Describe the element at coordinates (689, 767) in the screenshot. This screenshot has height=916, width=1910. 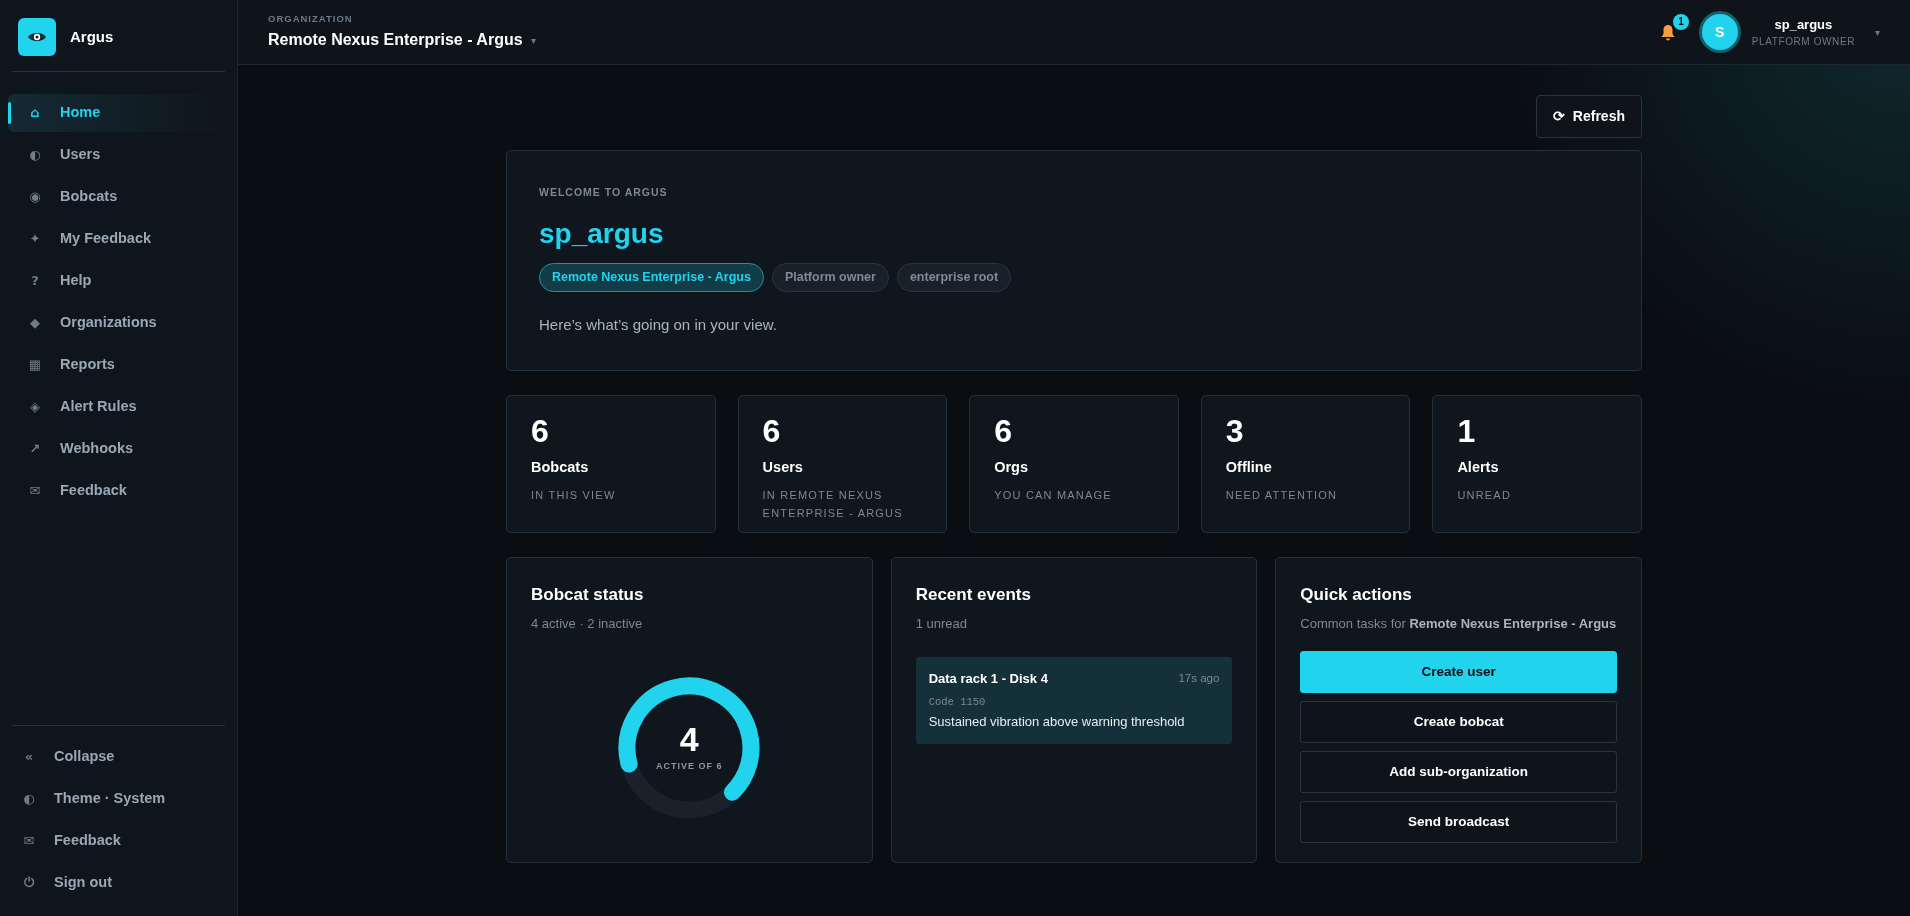
I see `active-label: ACTIVE OF 6` at that location.